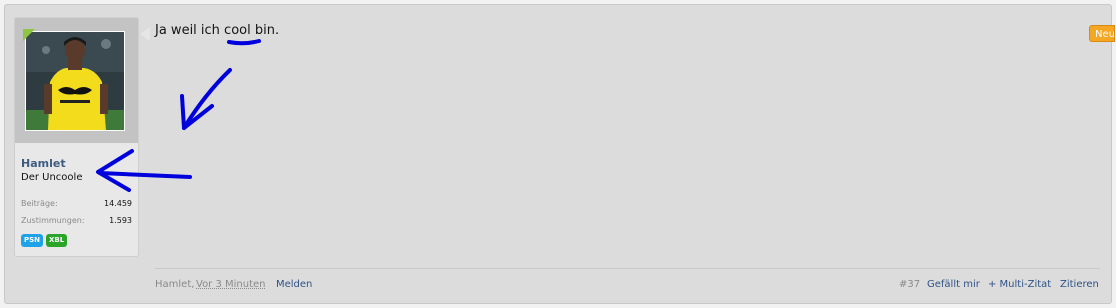 The height and width of the screenshot is (308, 1116). I want to click on avatar-frame, so click(76, 80).